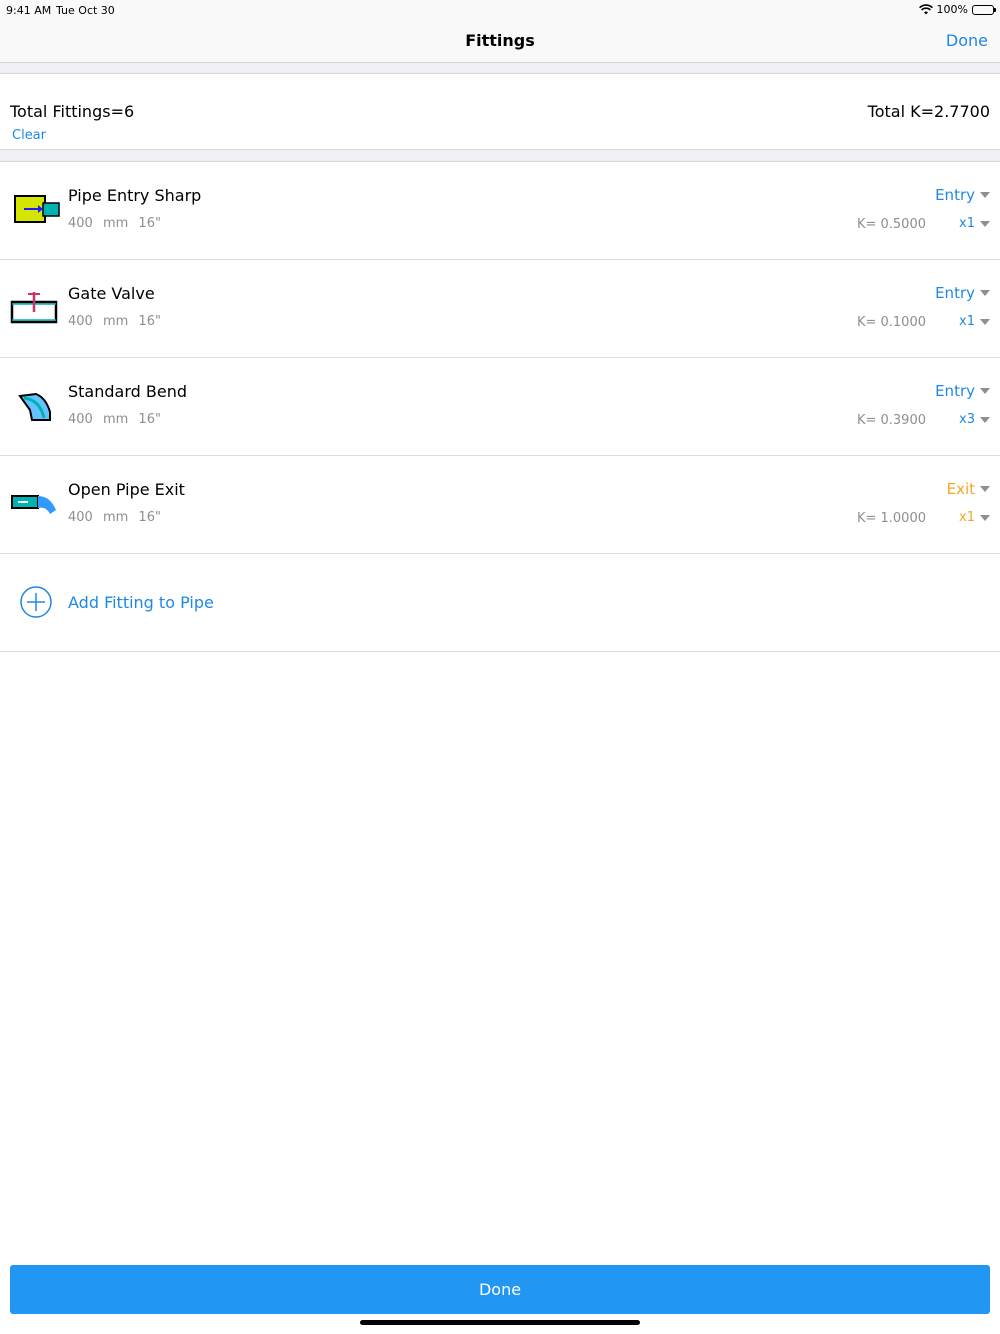 This screenshot has height=1334, width=1000. I want to click on standard-bend-icon, so click(34, 406).